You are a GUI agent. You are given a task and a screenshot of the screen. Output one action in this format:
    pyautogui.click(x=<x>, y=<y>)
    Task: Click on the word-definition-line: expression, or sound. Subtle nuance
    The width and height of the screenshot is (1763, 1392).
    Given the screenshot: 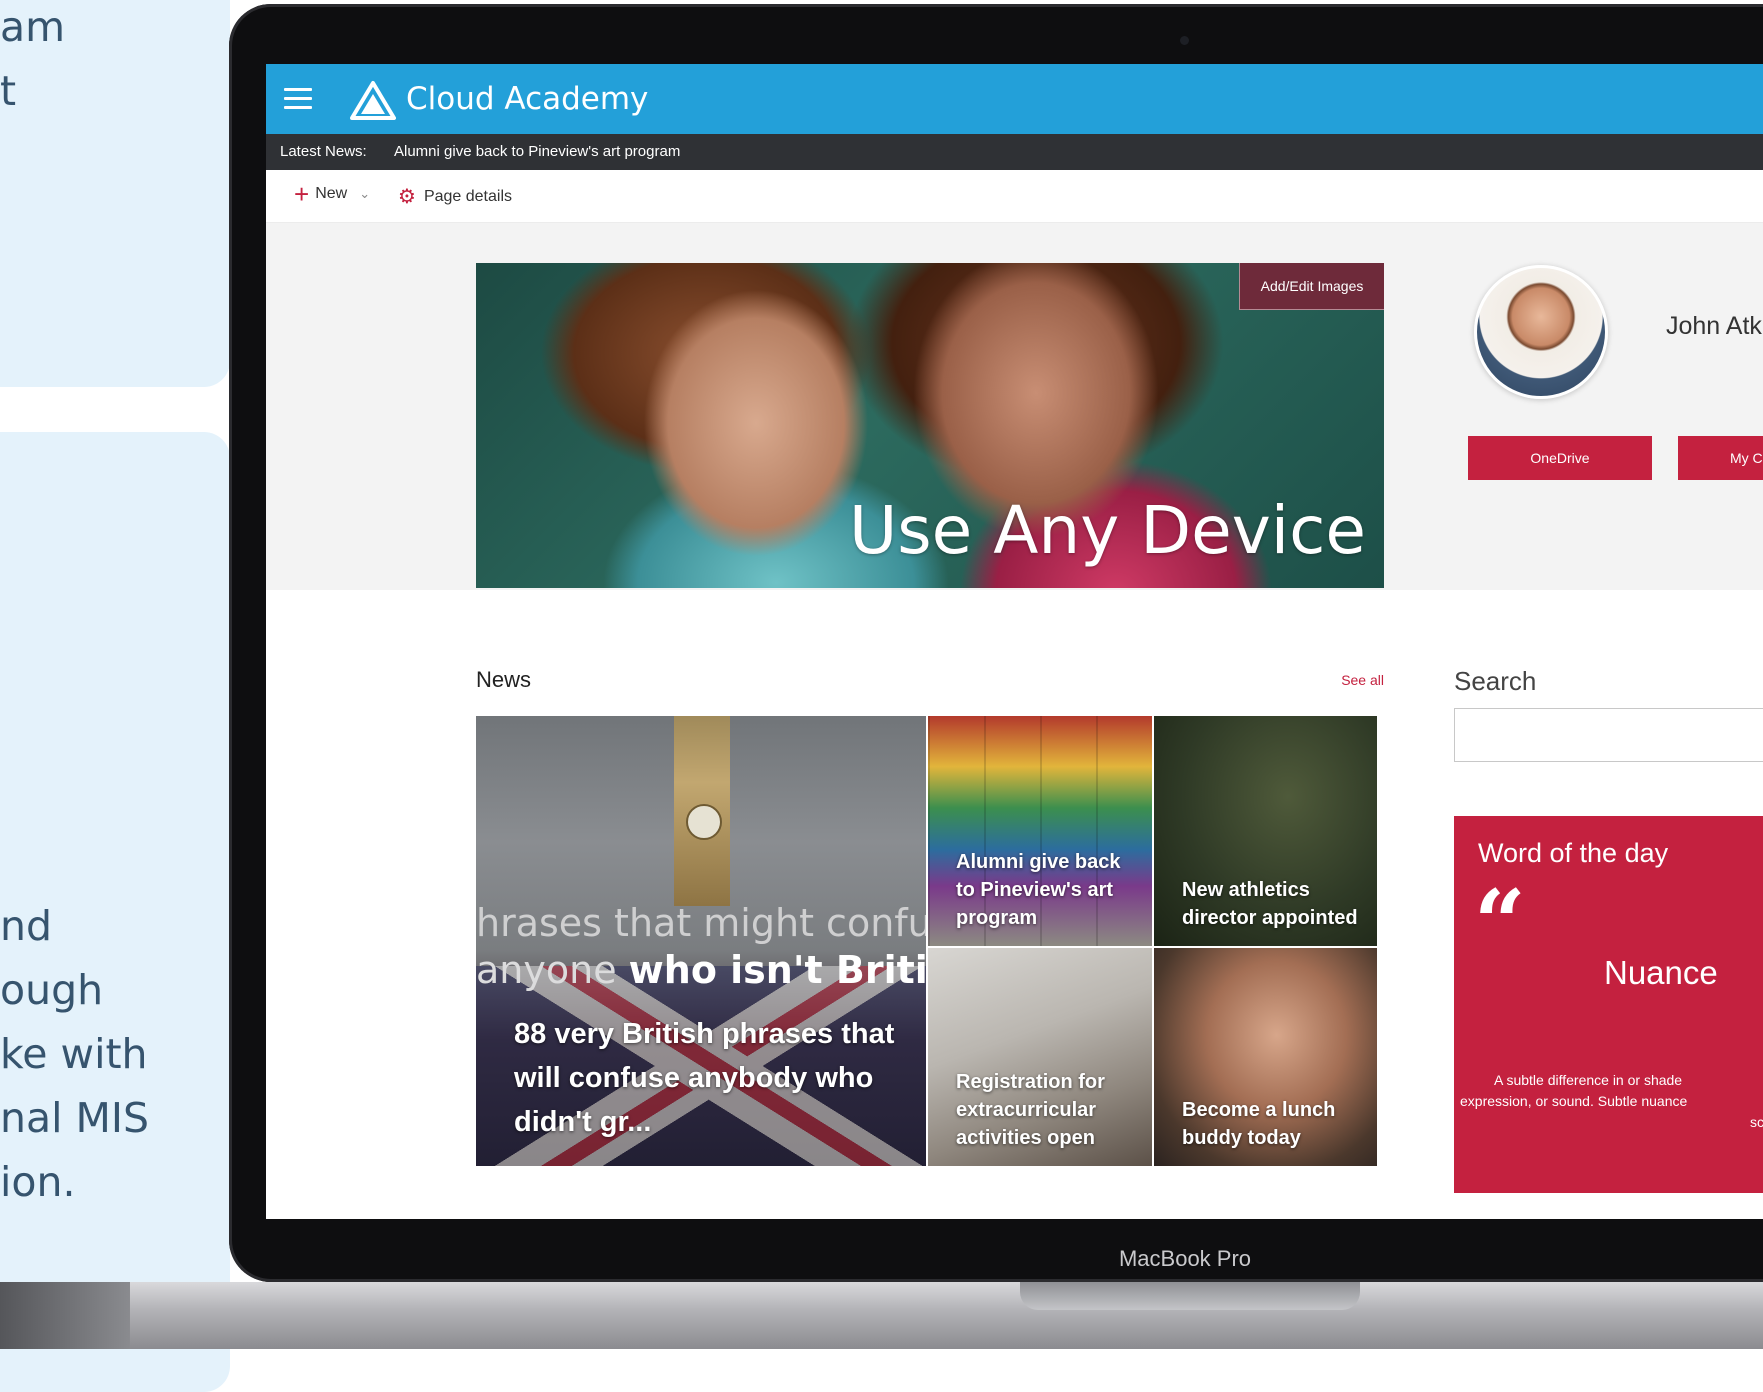 What is the action you would take?
    pyautogui.click(x=1574, y=1101)
    